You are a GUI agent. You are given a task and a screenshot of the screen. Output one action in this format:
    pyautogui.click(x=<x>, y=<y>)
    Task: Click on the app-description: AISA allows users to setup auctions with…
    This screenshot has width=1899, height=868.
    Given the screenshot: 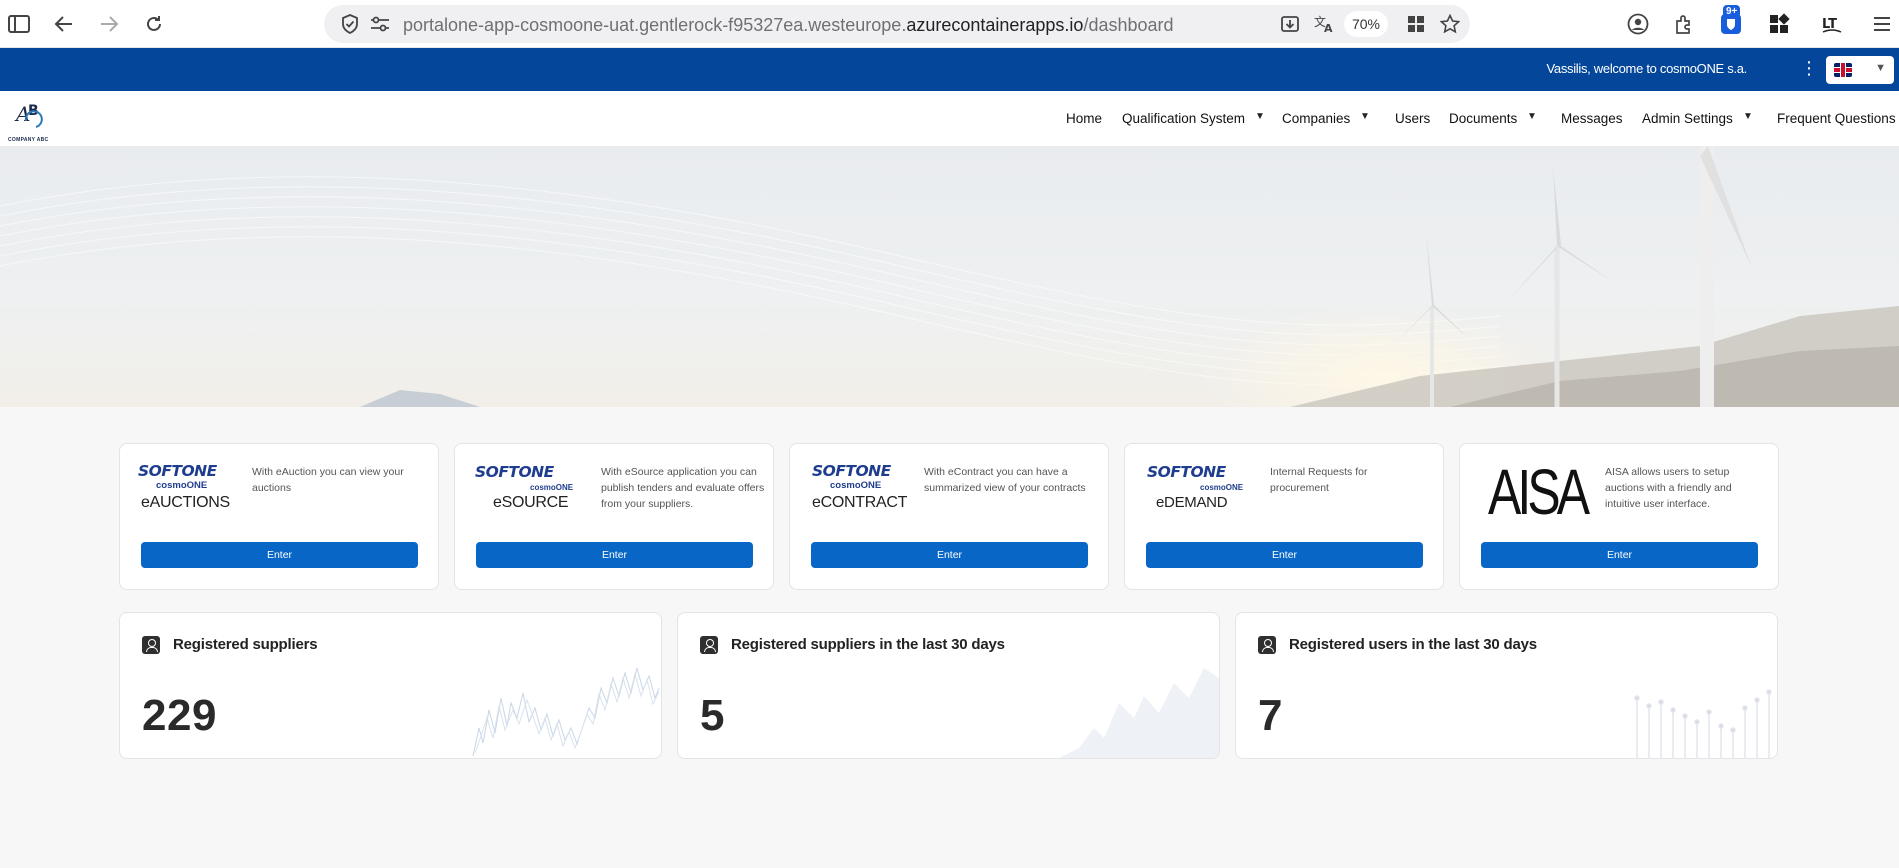 What is the action you would take?
    pyautogui.click(x=1668, y=488)
    